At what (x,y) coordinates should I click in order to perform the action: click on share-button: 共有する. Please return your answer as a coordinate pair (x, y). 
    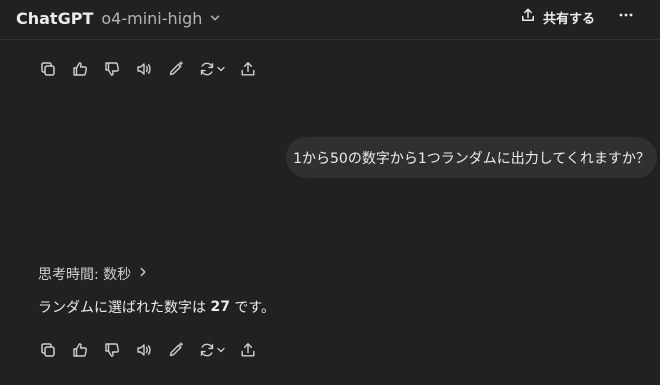
    Looking at the image, I should click on (557, 17).